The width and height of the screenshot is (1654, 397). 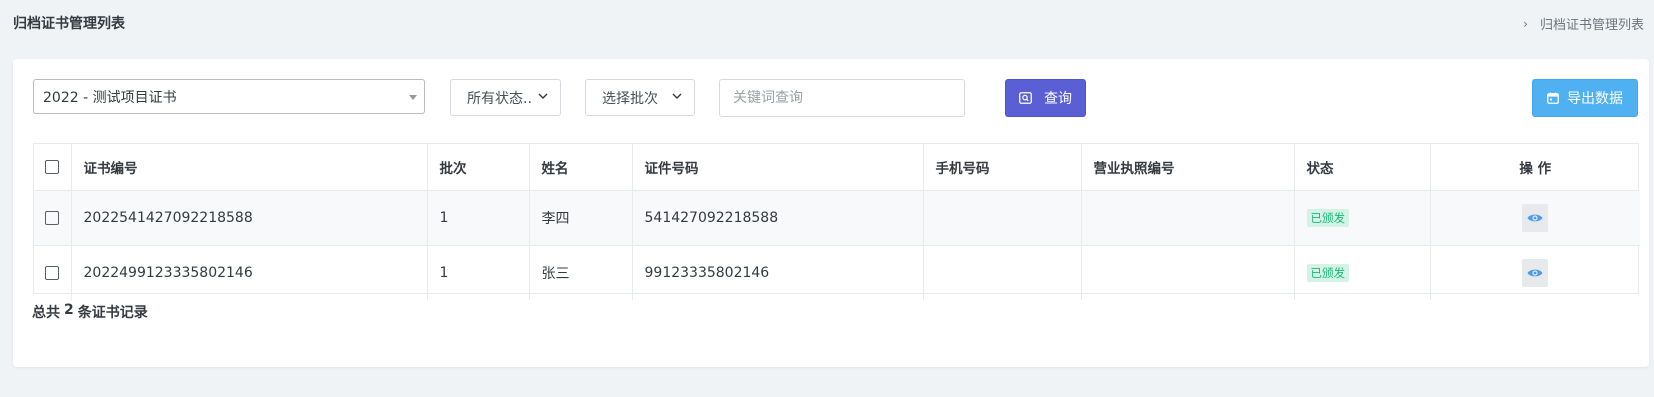 I want to click on select-all-checkbox, so click(x=52, y=166).